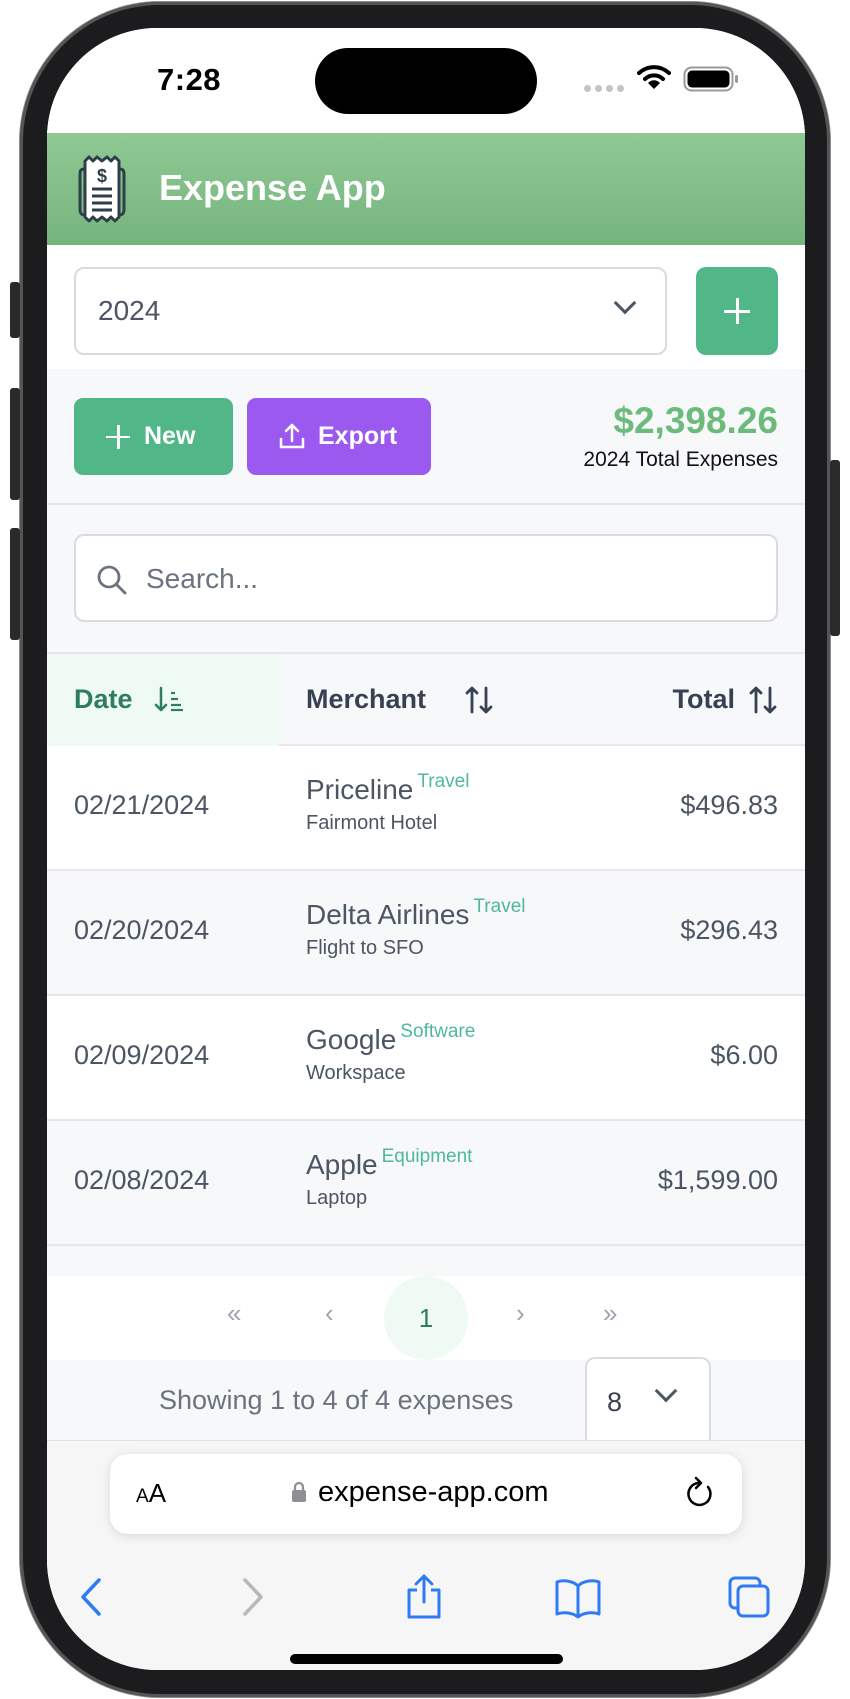 The image size is (850, 1699). I want to click on action-bar: New Export $2,398.26 2024 Total Expenses, so click(426, 437).